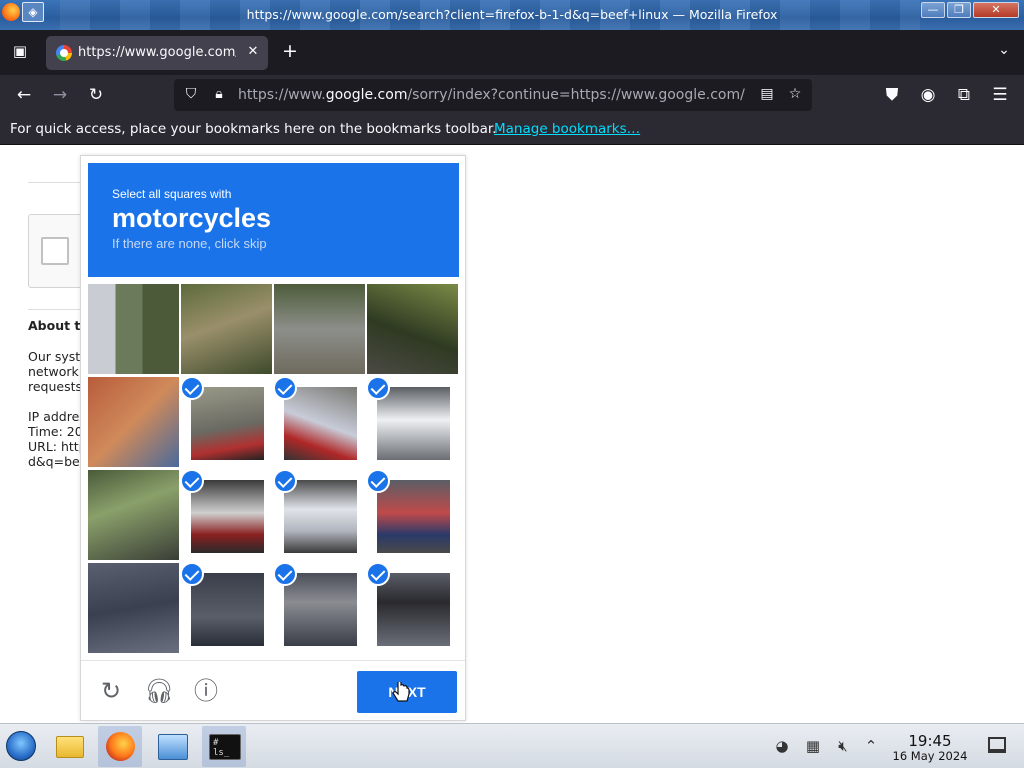 The image size is (1024, 768). What do you see at coordinates (55, 431) in the screenshot?
I see `page-text-line: Time: 20` at bounding box center [55, 431].